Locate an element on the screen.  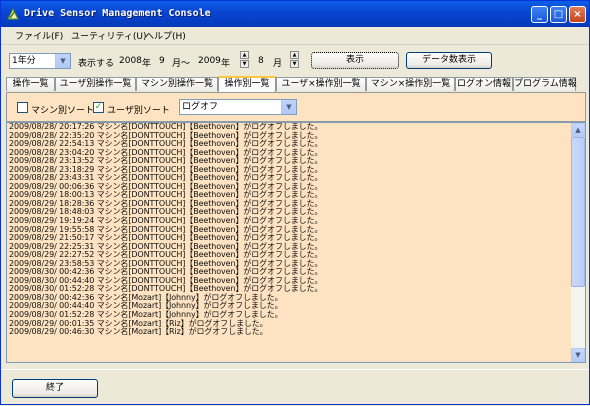
title-bar: Drive Sensor Management Console _ □ × is located at coordinates (295, 14).